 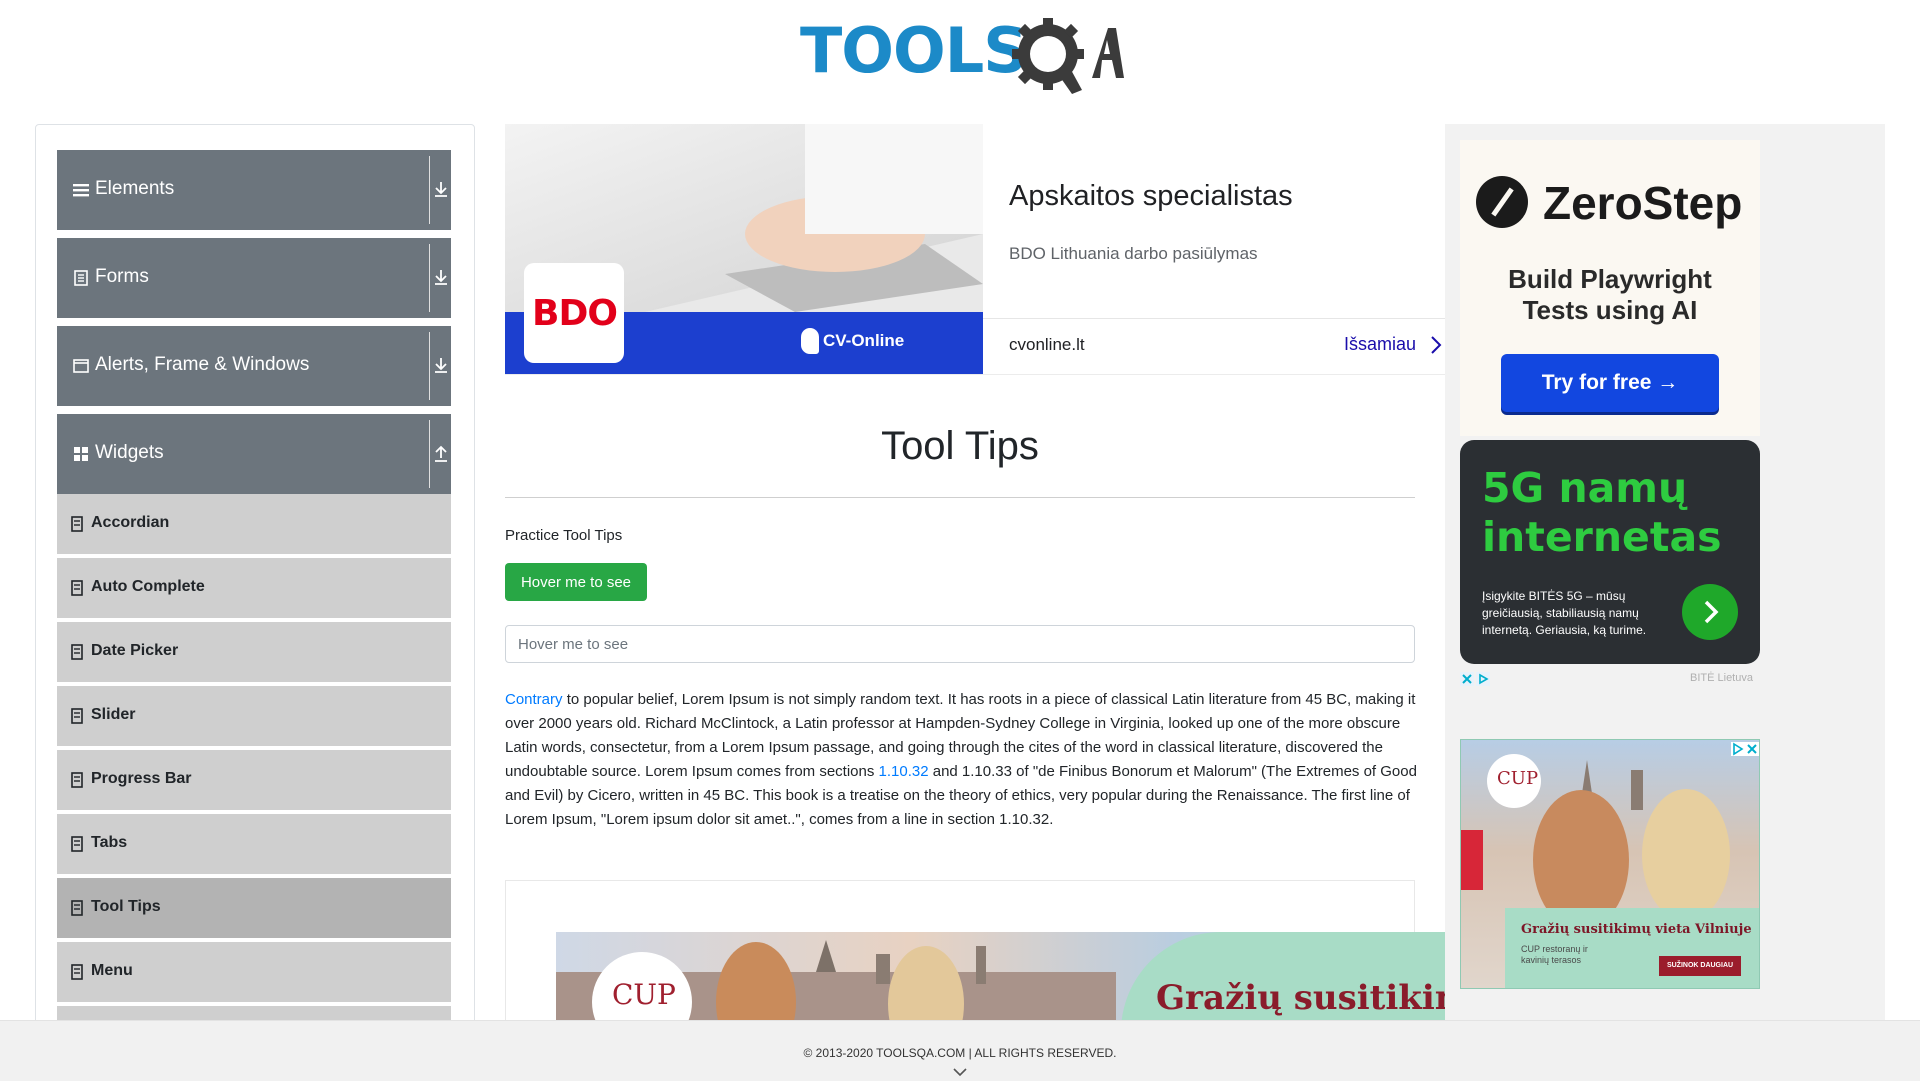 What do you see at coordinates (1502, 202) in the screenshot?
I see `zerostep-logo-icon` at bounding box center [1502, 202].